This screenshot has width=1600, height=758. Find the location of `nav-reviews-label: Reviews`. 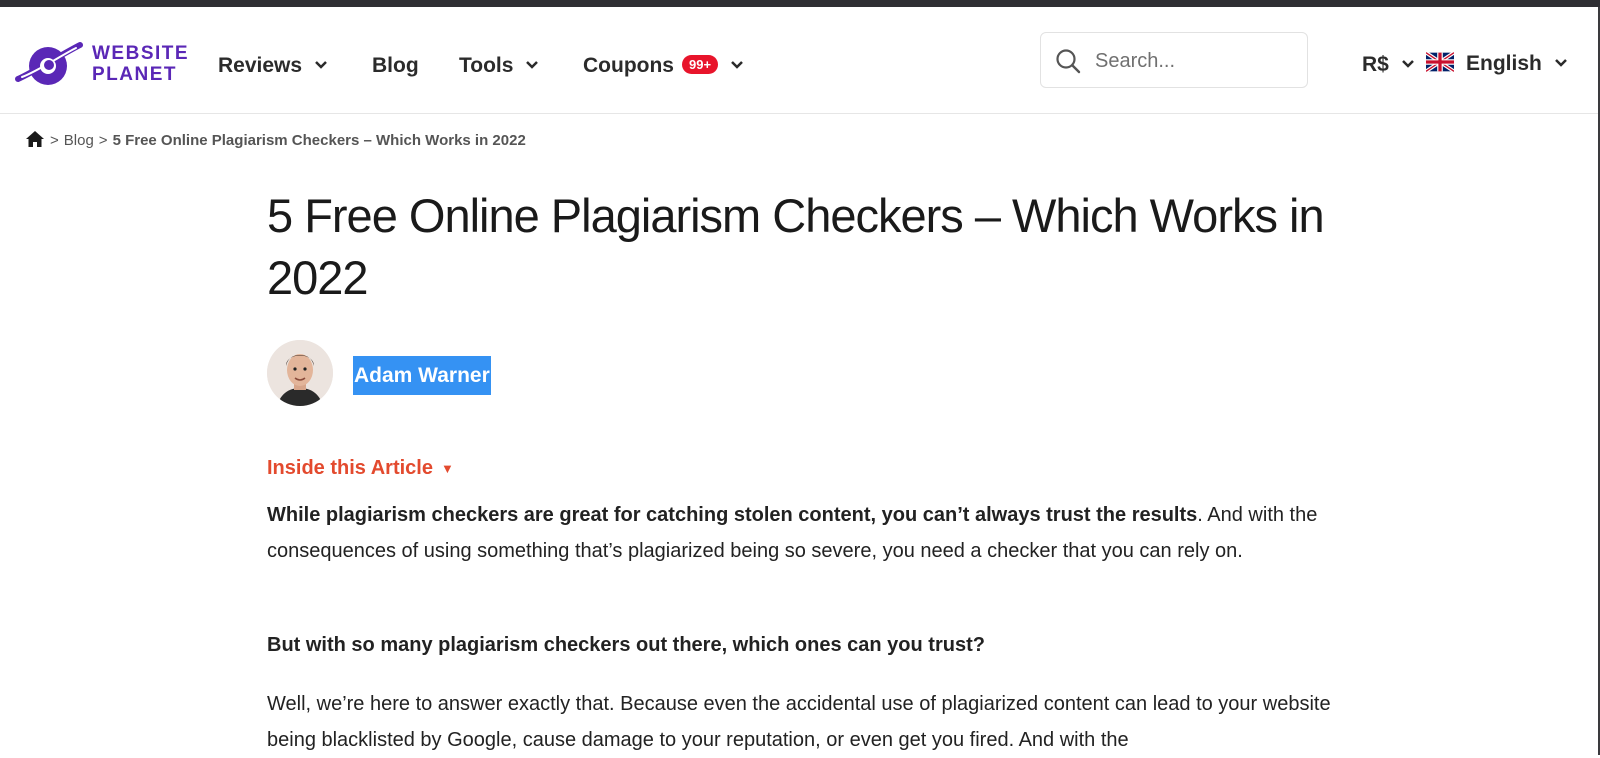

nav-reviews-label: Reviews is located at coordinates (260, 65).